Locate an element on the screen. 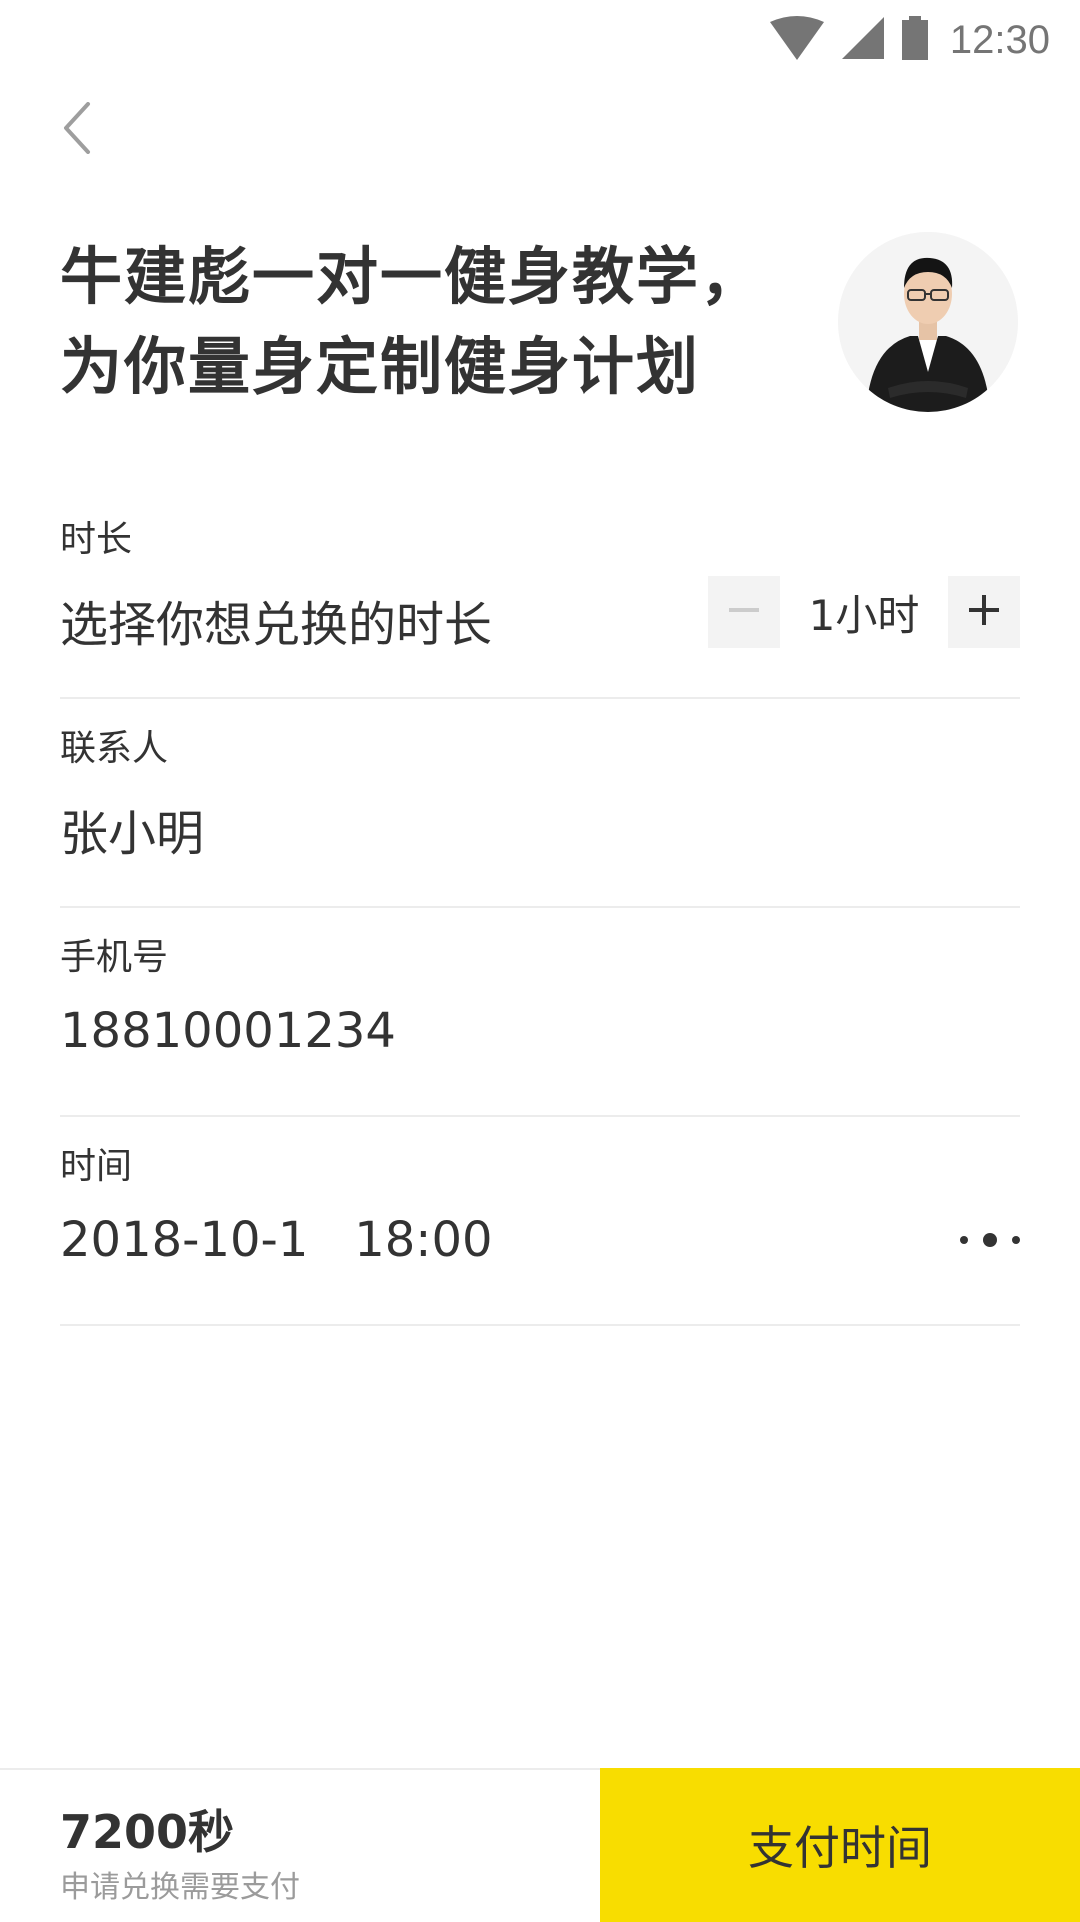 This screenshot has height=1922, width=1080. title-line-2: 为你量身定制健身计划 is located at coordinates (380, 366).